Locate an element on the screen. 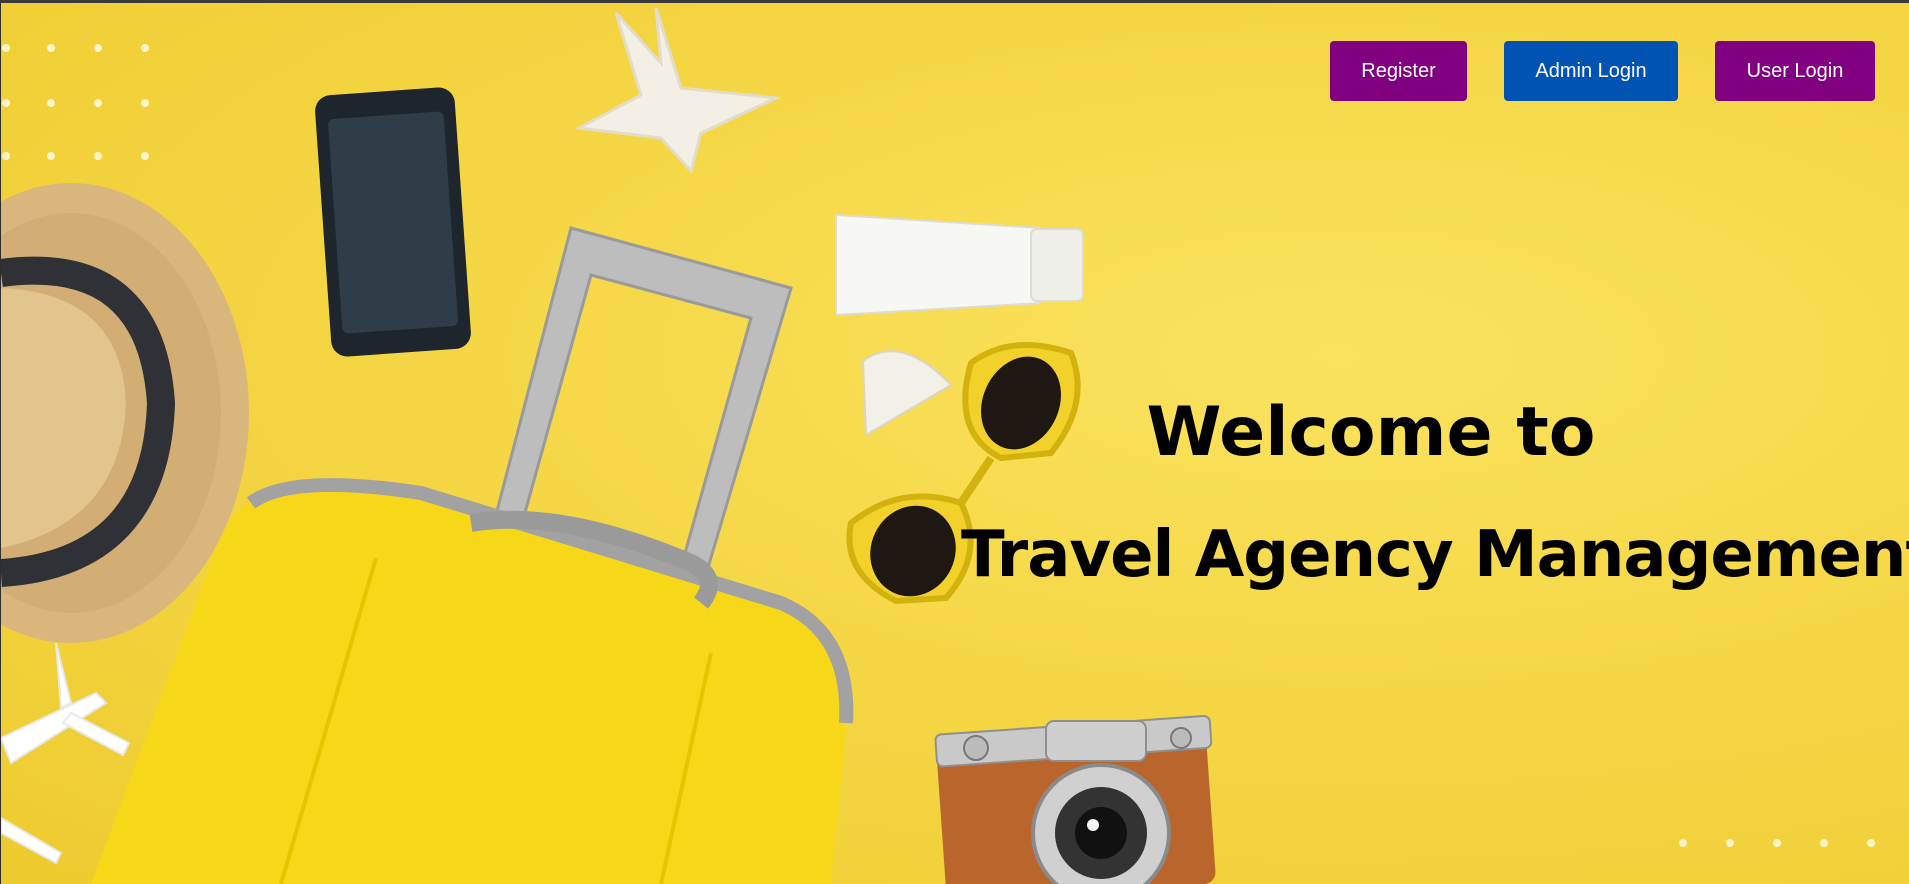  register-button: Register is located at coordinates (1398, 71).